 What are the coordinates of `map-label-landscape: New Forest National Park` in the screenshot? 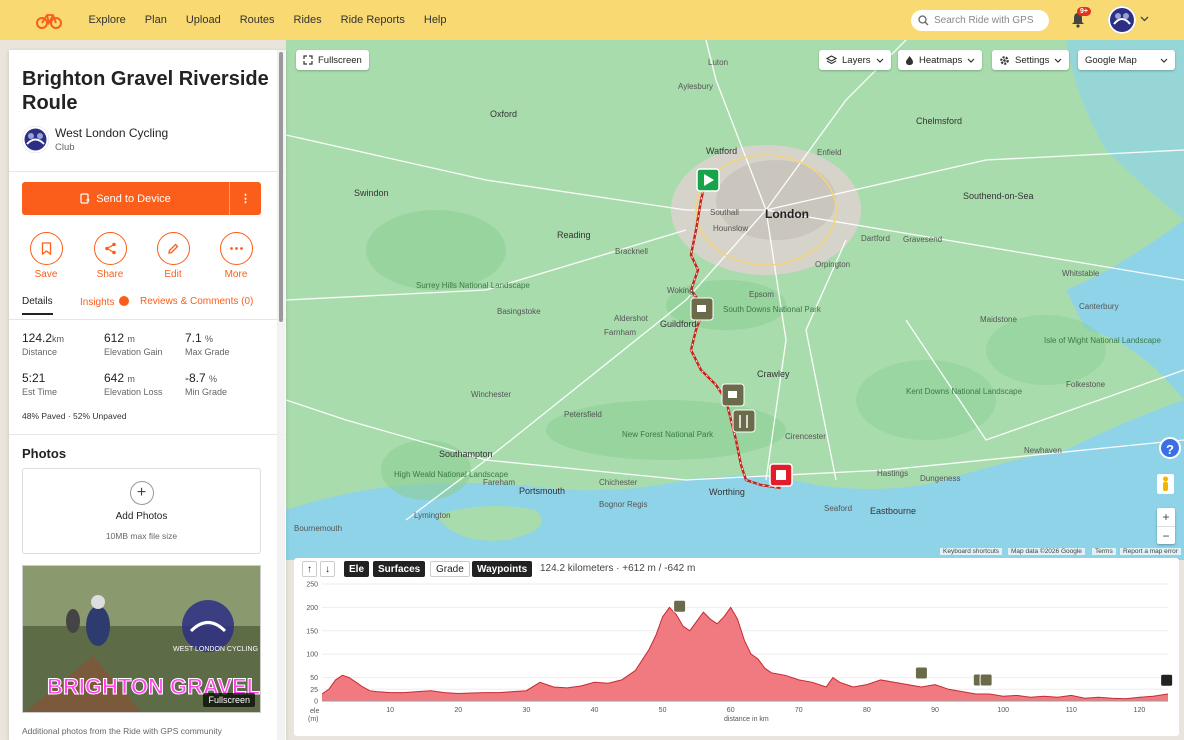 It's located at (668, 434).